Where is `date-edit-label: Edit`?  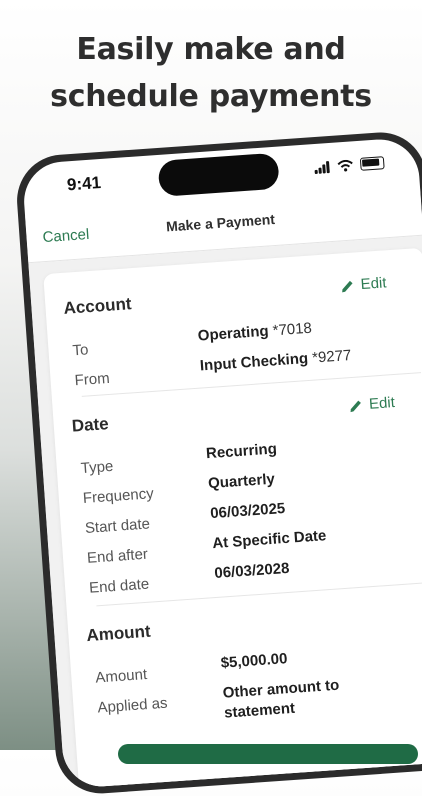
date-edit-label: Edit is located at coordinates (382, 403).